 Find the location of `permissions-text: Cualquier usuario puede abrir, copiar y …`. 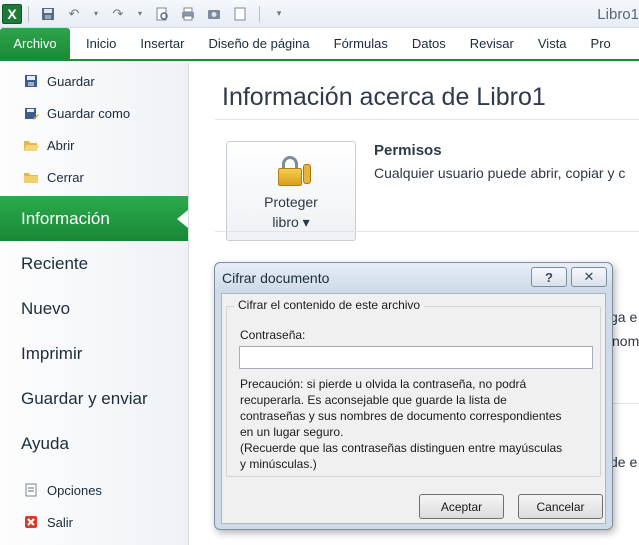

permissions-text: Cualquier usuario puede abrir, copiar y … is located at coordinates (500, 173).